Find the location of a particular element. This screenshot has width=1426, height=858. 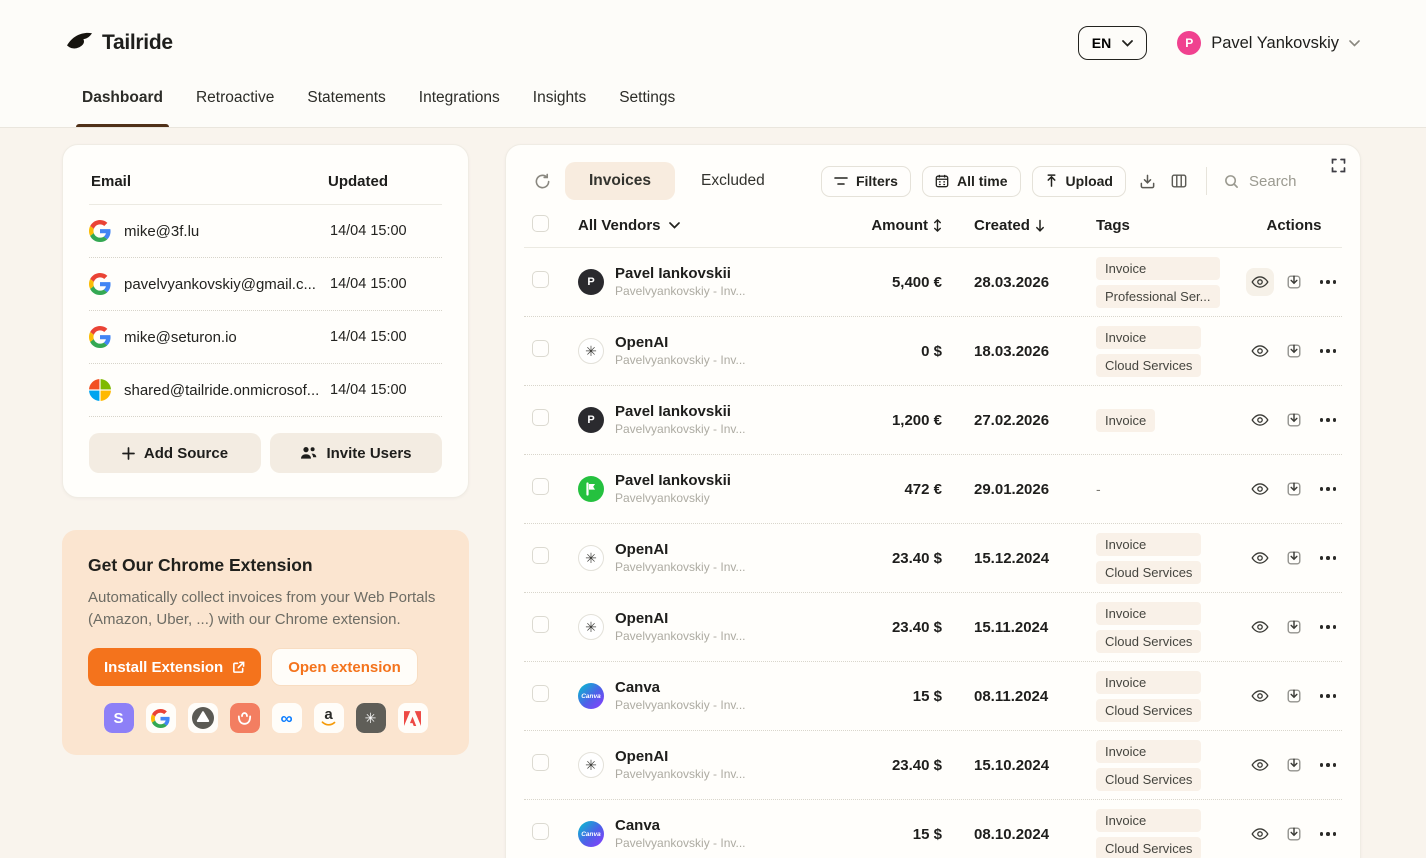

calendar-icon is located at coordinates (942, 181).